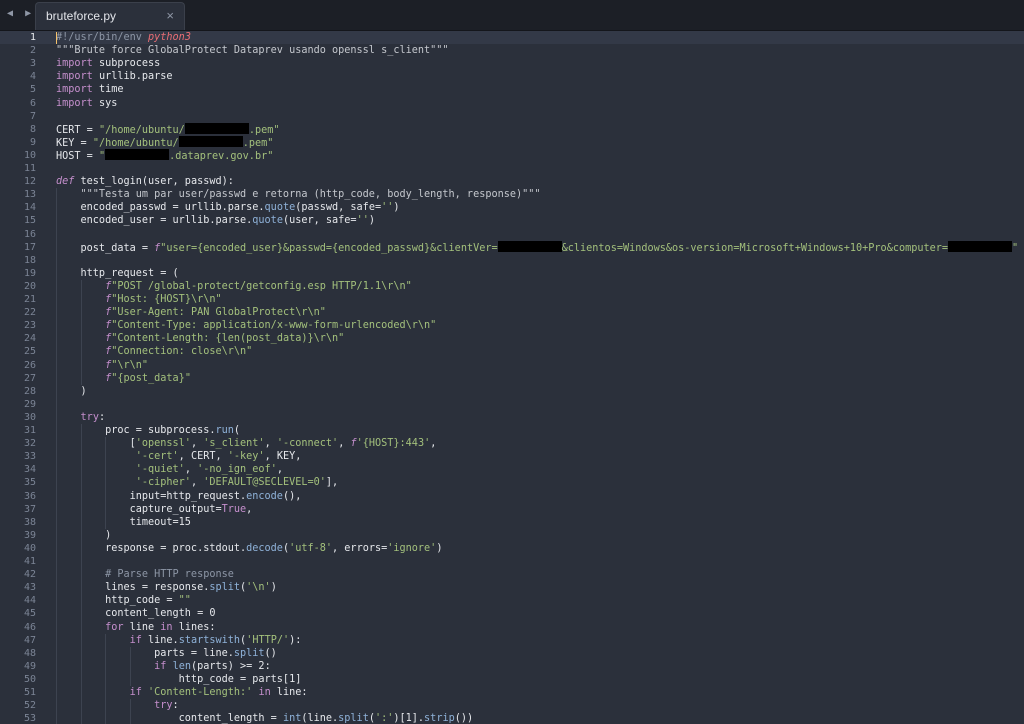  Describe the element at coordinates (29, 561) in the screenshot. I see `line-number: 41` at that location.